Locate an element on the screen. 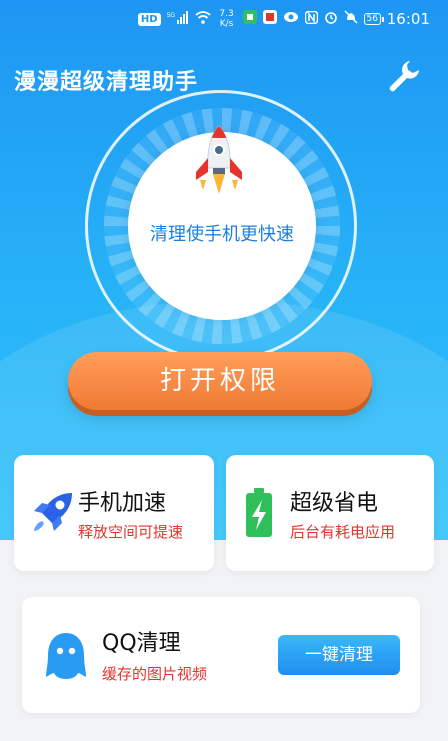 This screenshot has width=448, height=741. battery-level: 56 is located at coordinates (372, 19).